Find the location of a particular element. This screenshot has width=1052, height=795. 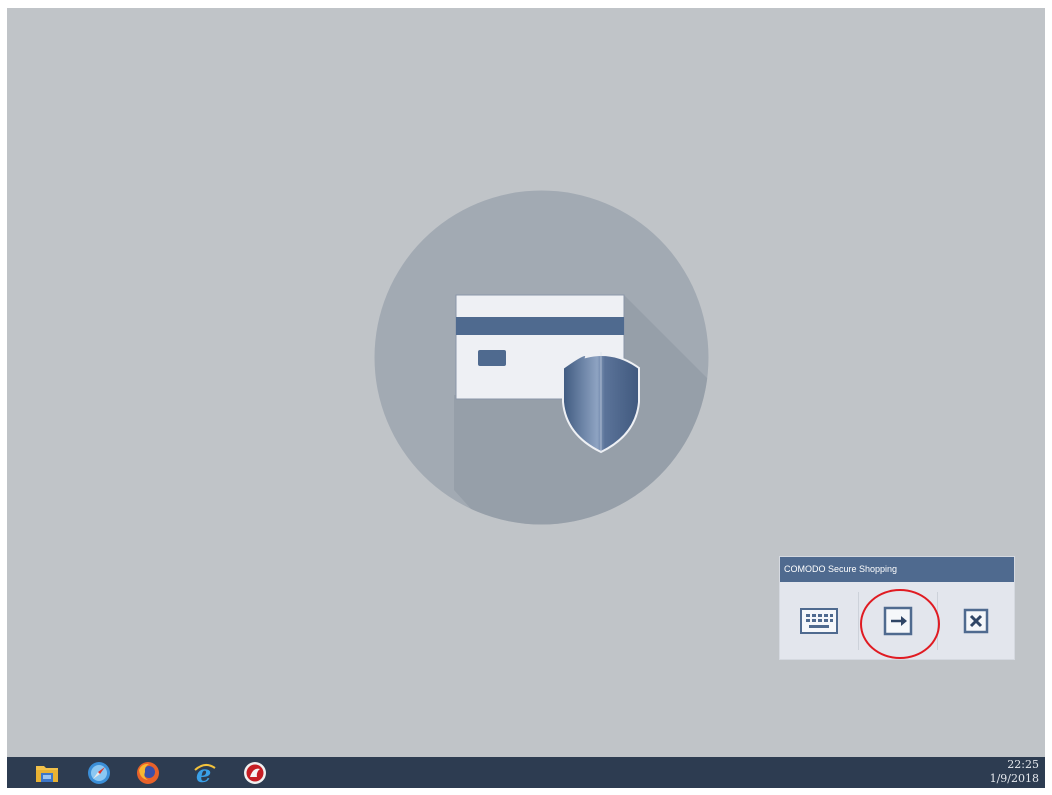

clock-time: 22:25 is located at coordinates (1023, 764).